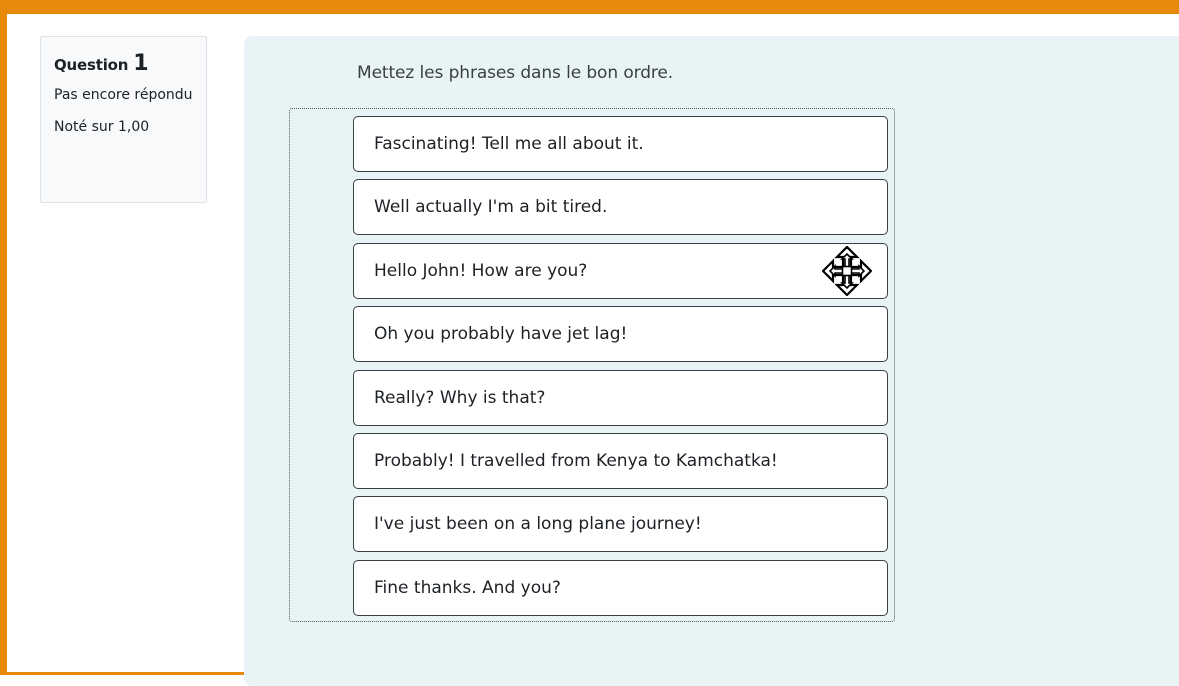 Image resolution: width=1179 pixels, height=686 pixels. What do you see at coordinates (515, 73) in the screenshot?
I see `question-prompt: Mettez les phrases dans le bon ordre.` at bounding box center [515, 73].